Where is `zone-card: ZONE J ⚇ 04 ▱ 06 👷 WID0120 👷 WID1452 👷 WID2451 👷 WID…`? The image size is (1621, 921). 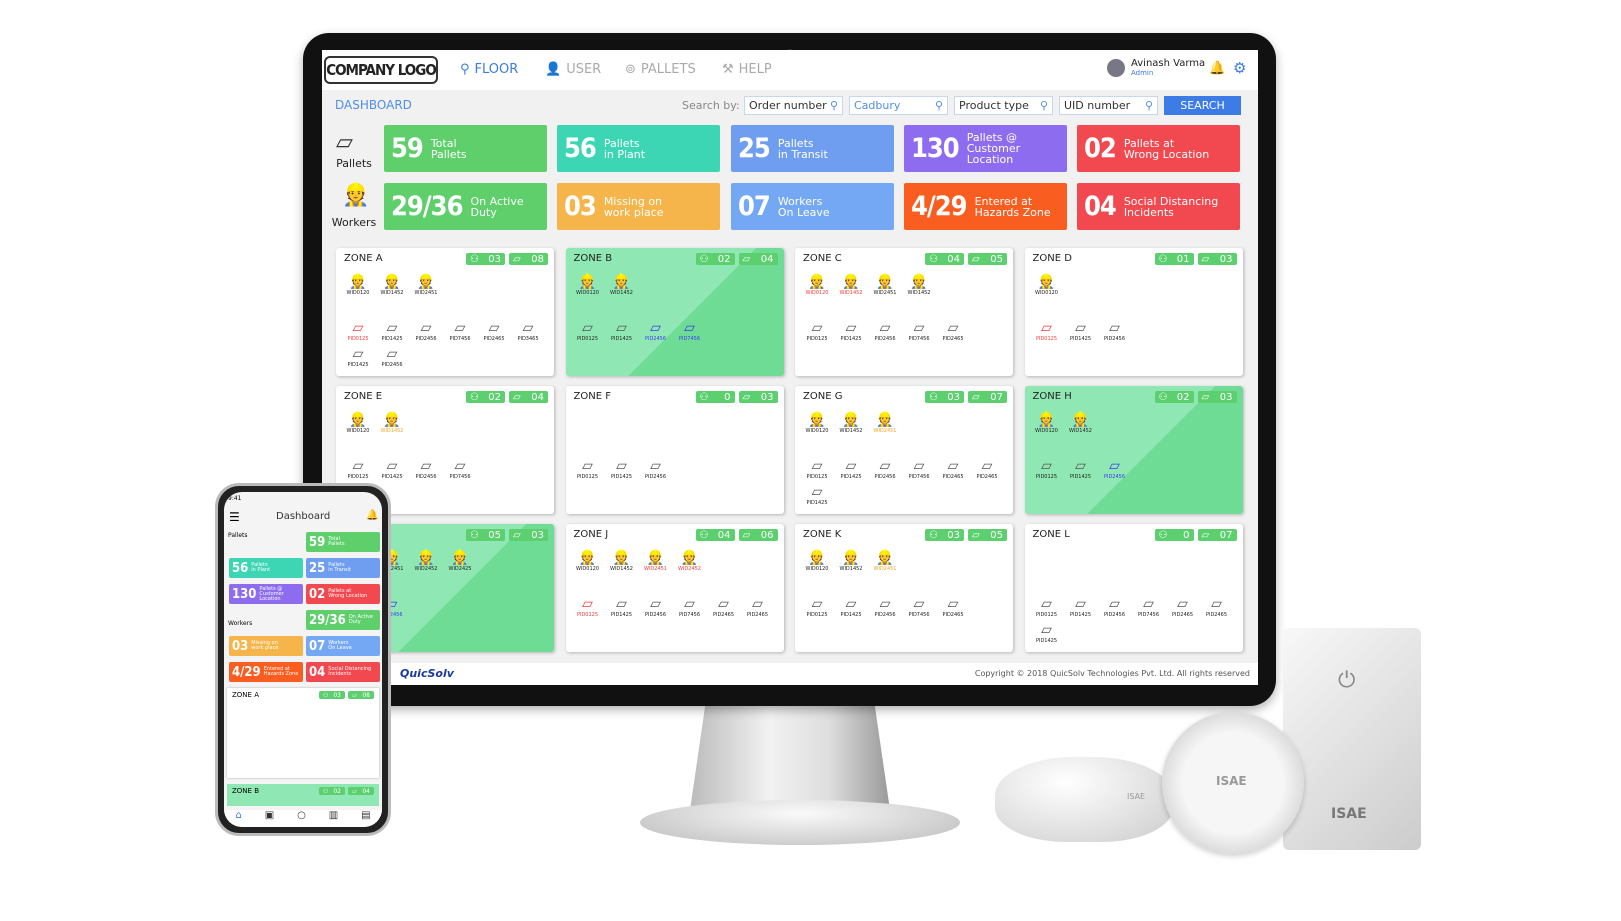 zone-card: ZONE J ⚇ 04 ▱ 06 👷 WID0120 👷 WID1452 👷 WID2451 👷 WID… is located at coordinates (674, 588).